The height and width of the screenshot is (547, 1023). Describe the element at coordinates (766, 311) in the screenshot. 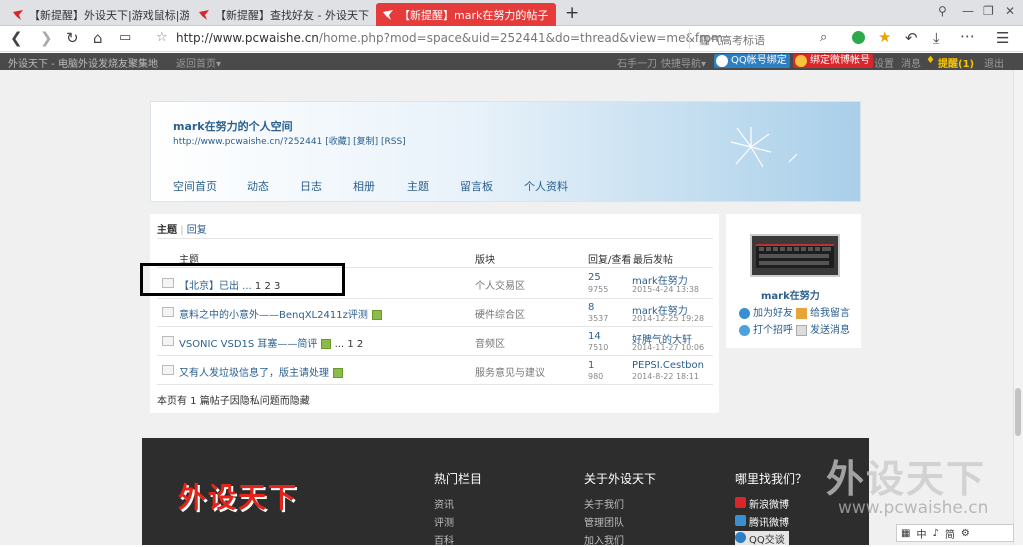

I see `add-friend-link: 加为好友` at that location.